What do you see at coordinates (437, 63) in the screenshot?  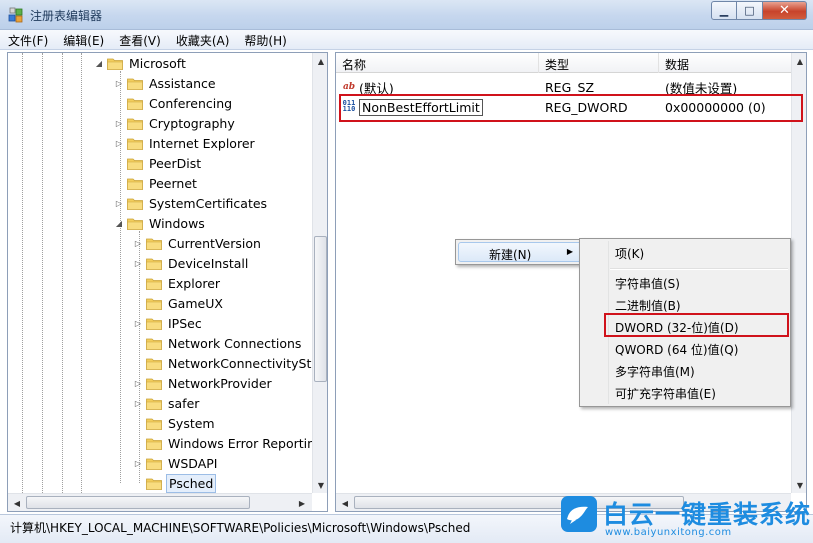 I see `column-header-name: 名称` at bounding box center [437, 63].